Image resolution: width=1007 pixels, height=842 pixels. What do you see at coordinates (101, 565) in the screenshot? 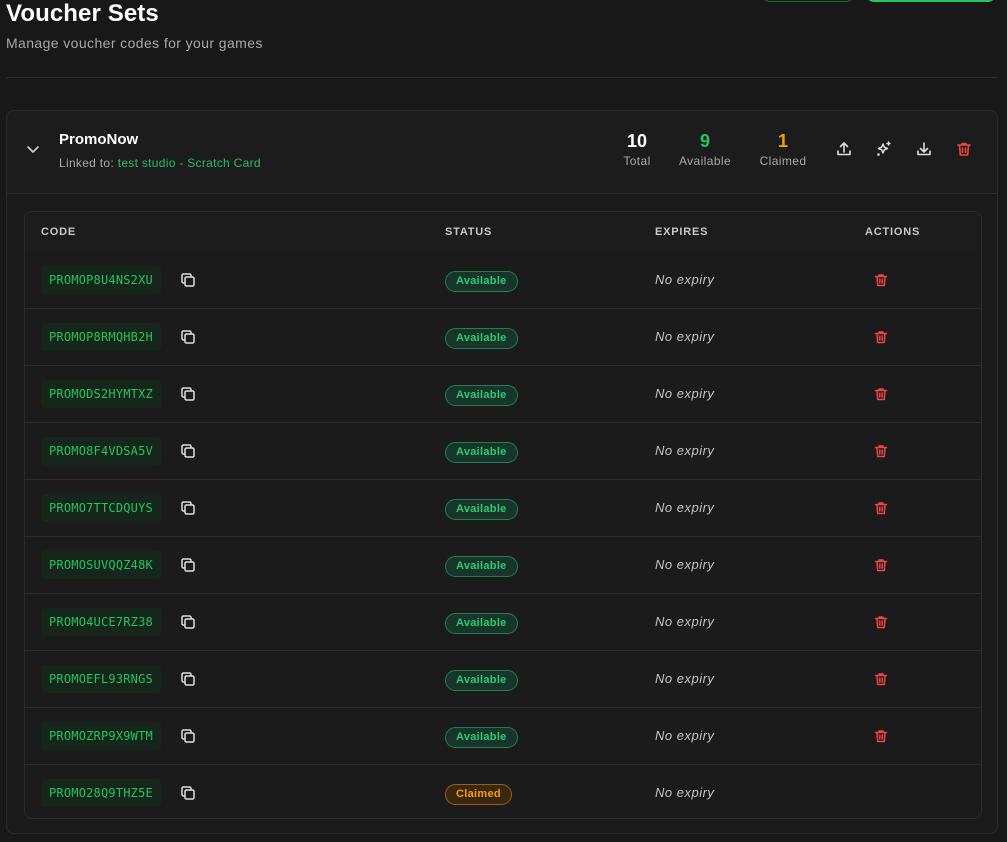
I see `voucher-code: PROMOSUVQQZ48K` at bounding box center [101, 565].